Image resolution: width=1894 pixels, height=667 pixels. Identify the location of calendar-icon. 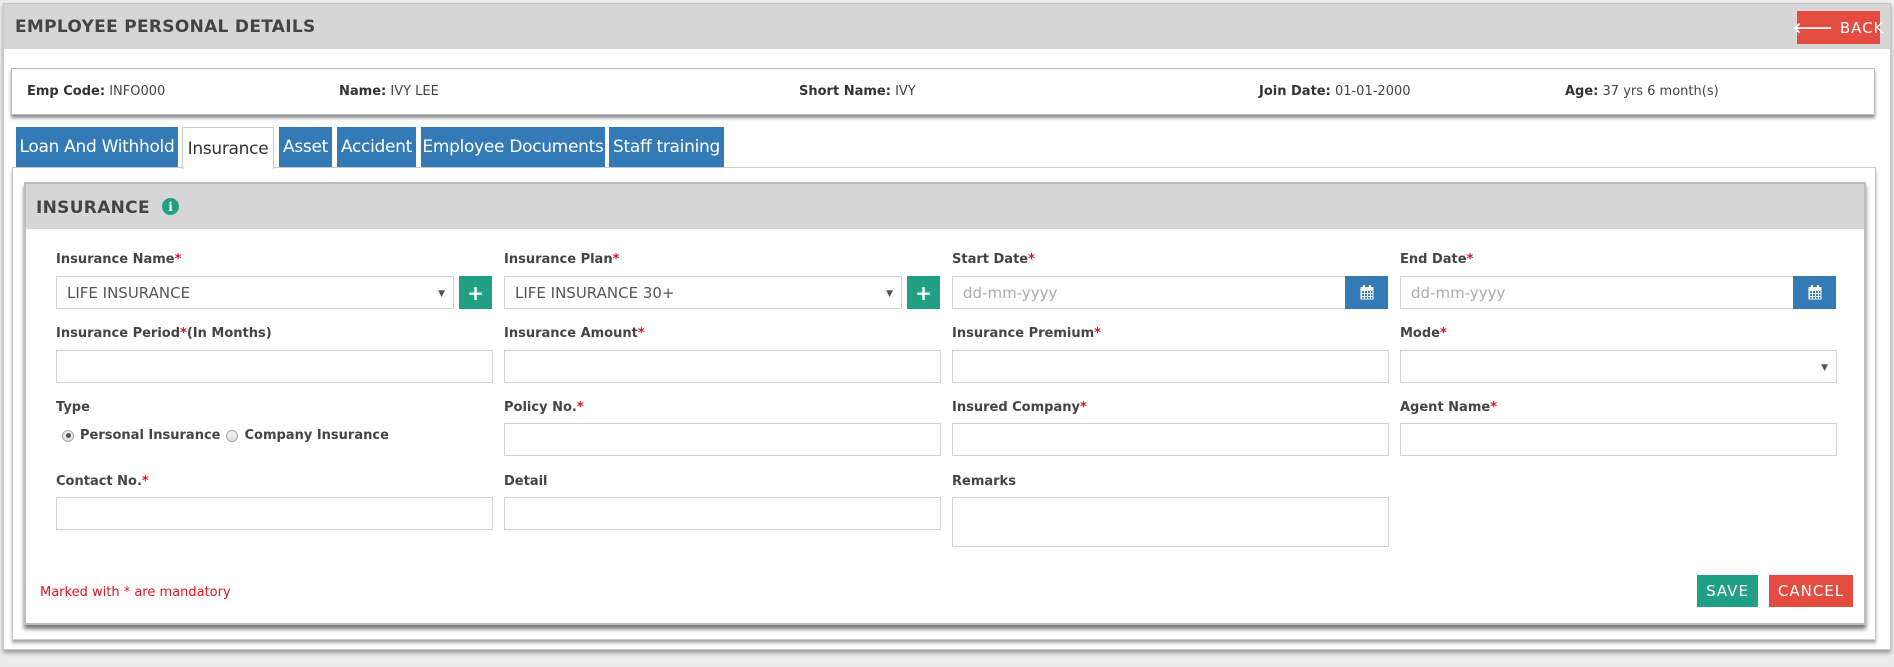
(1814, 292).